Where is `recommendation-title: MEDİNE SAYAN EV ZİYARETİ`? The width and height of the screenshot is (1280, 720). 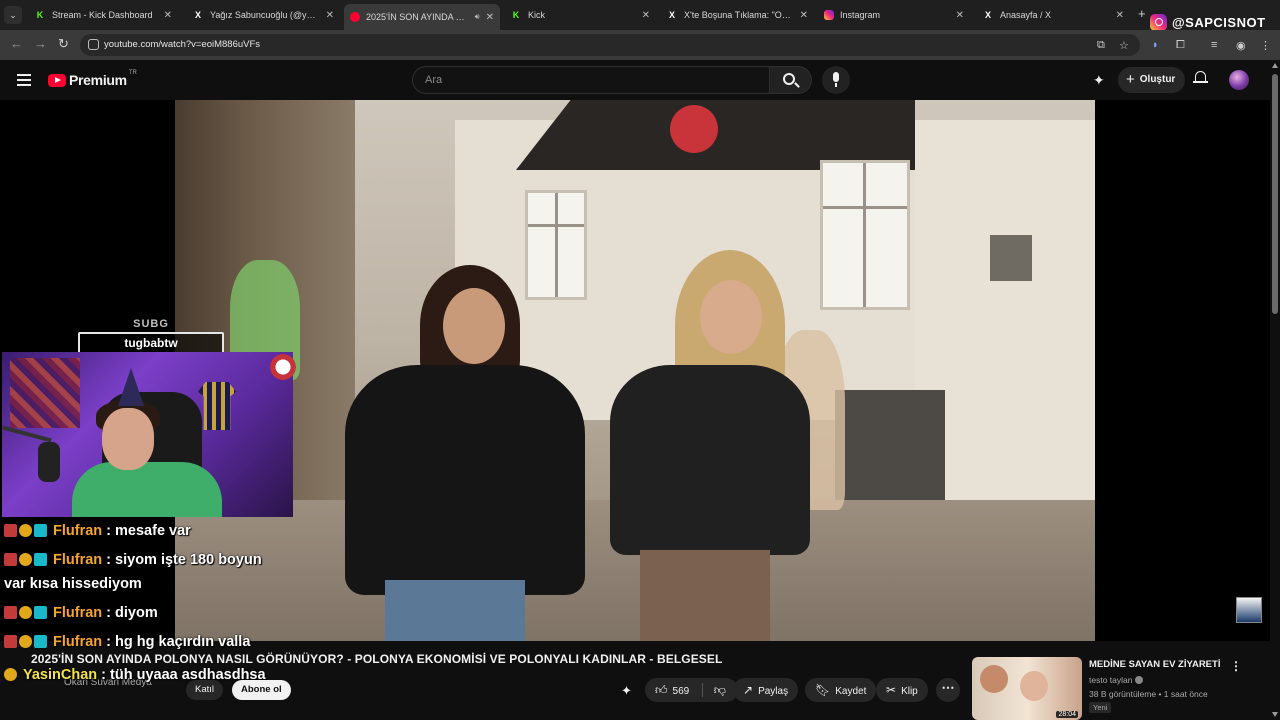
recommendation-title: MEDİNE SAYAN EV ZİYARETİ is located at coordinates (1154, 664).